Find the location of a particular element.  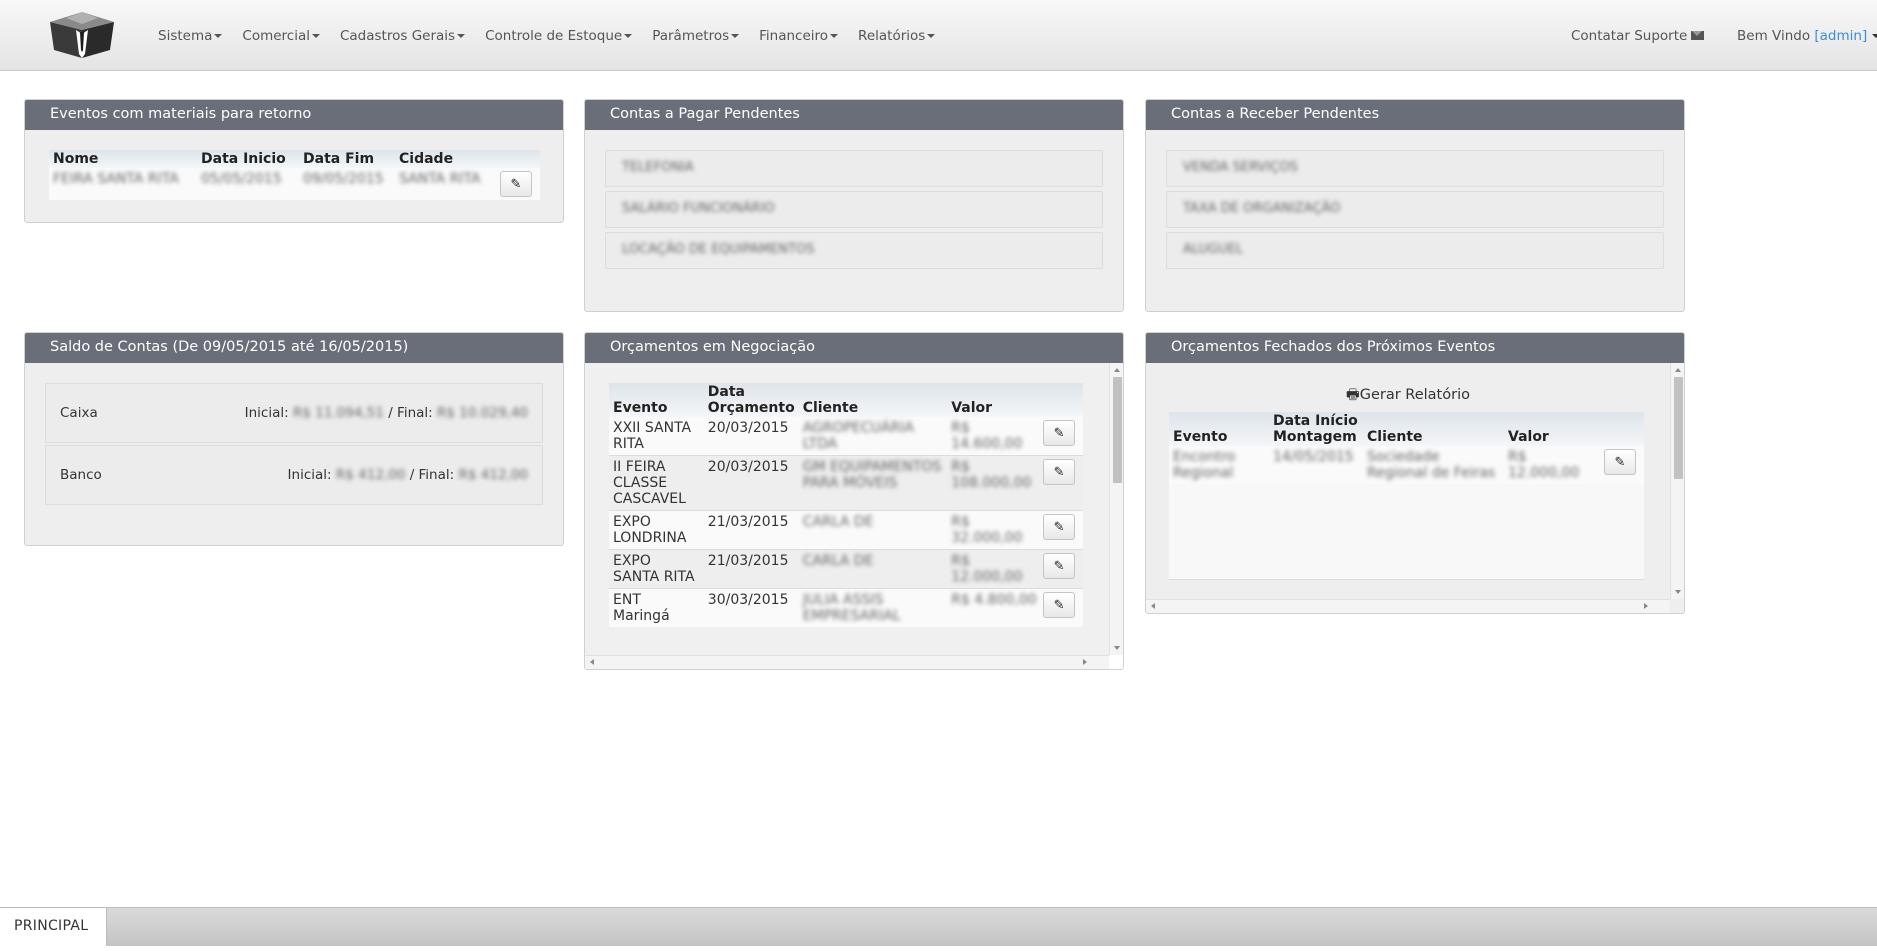

panel-title: Eventos com materiais para retorno is located at coordinates (294, 115).